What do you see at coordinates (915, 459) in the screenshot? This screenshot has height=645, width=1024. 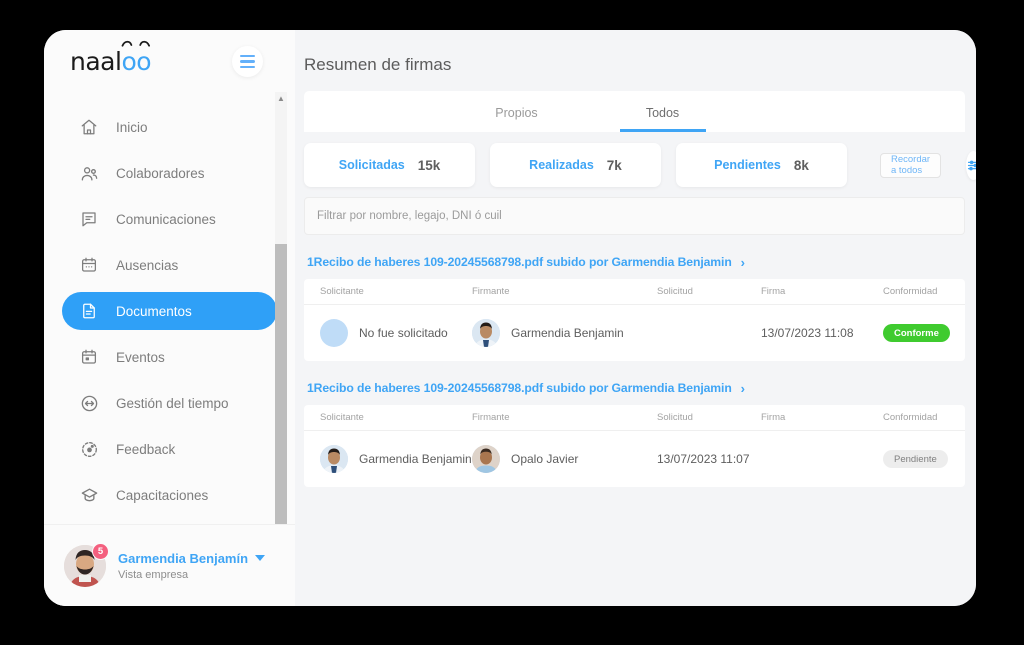 I see `status-badge: Pendiente` at bounding box center [915, 459].